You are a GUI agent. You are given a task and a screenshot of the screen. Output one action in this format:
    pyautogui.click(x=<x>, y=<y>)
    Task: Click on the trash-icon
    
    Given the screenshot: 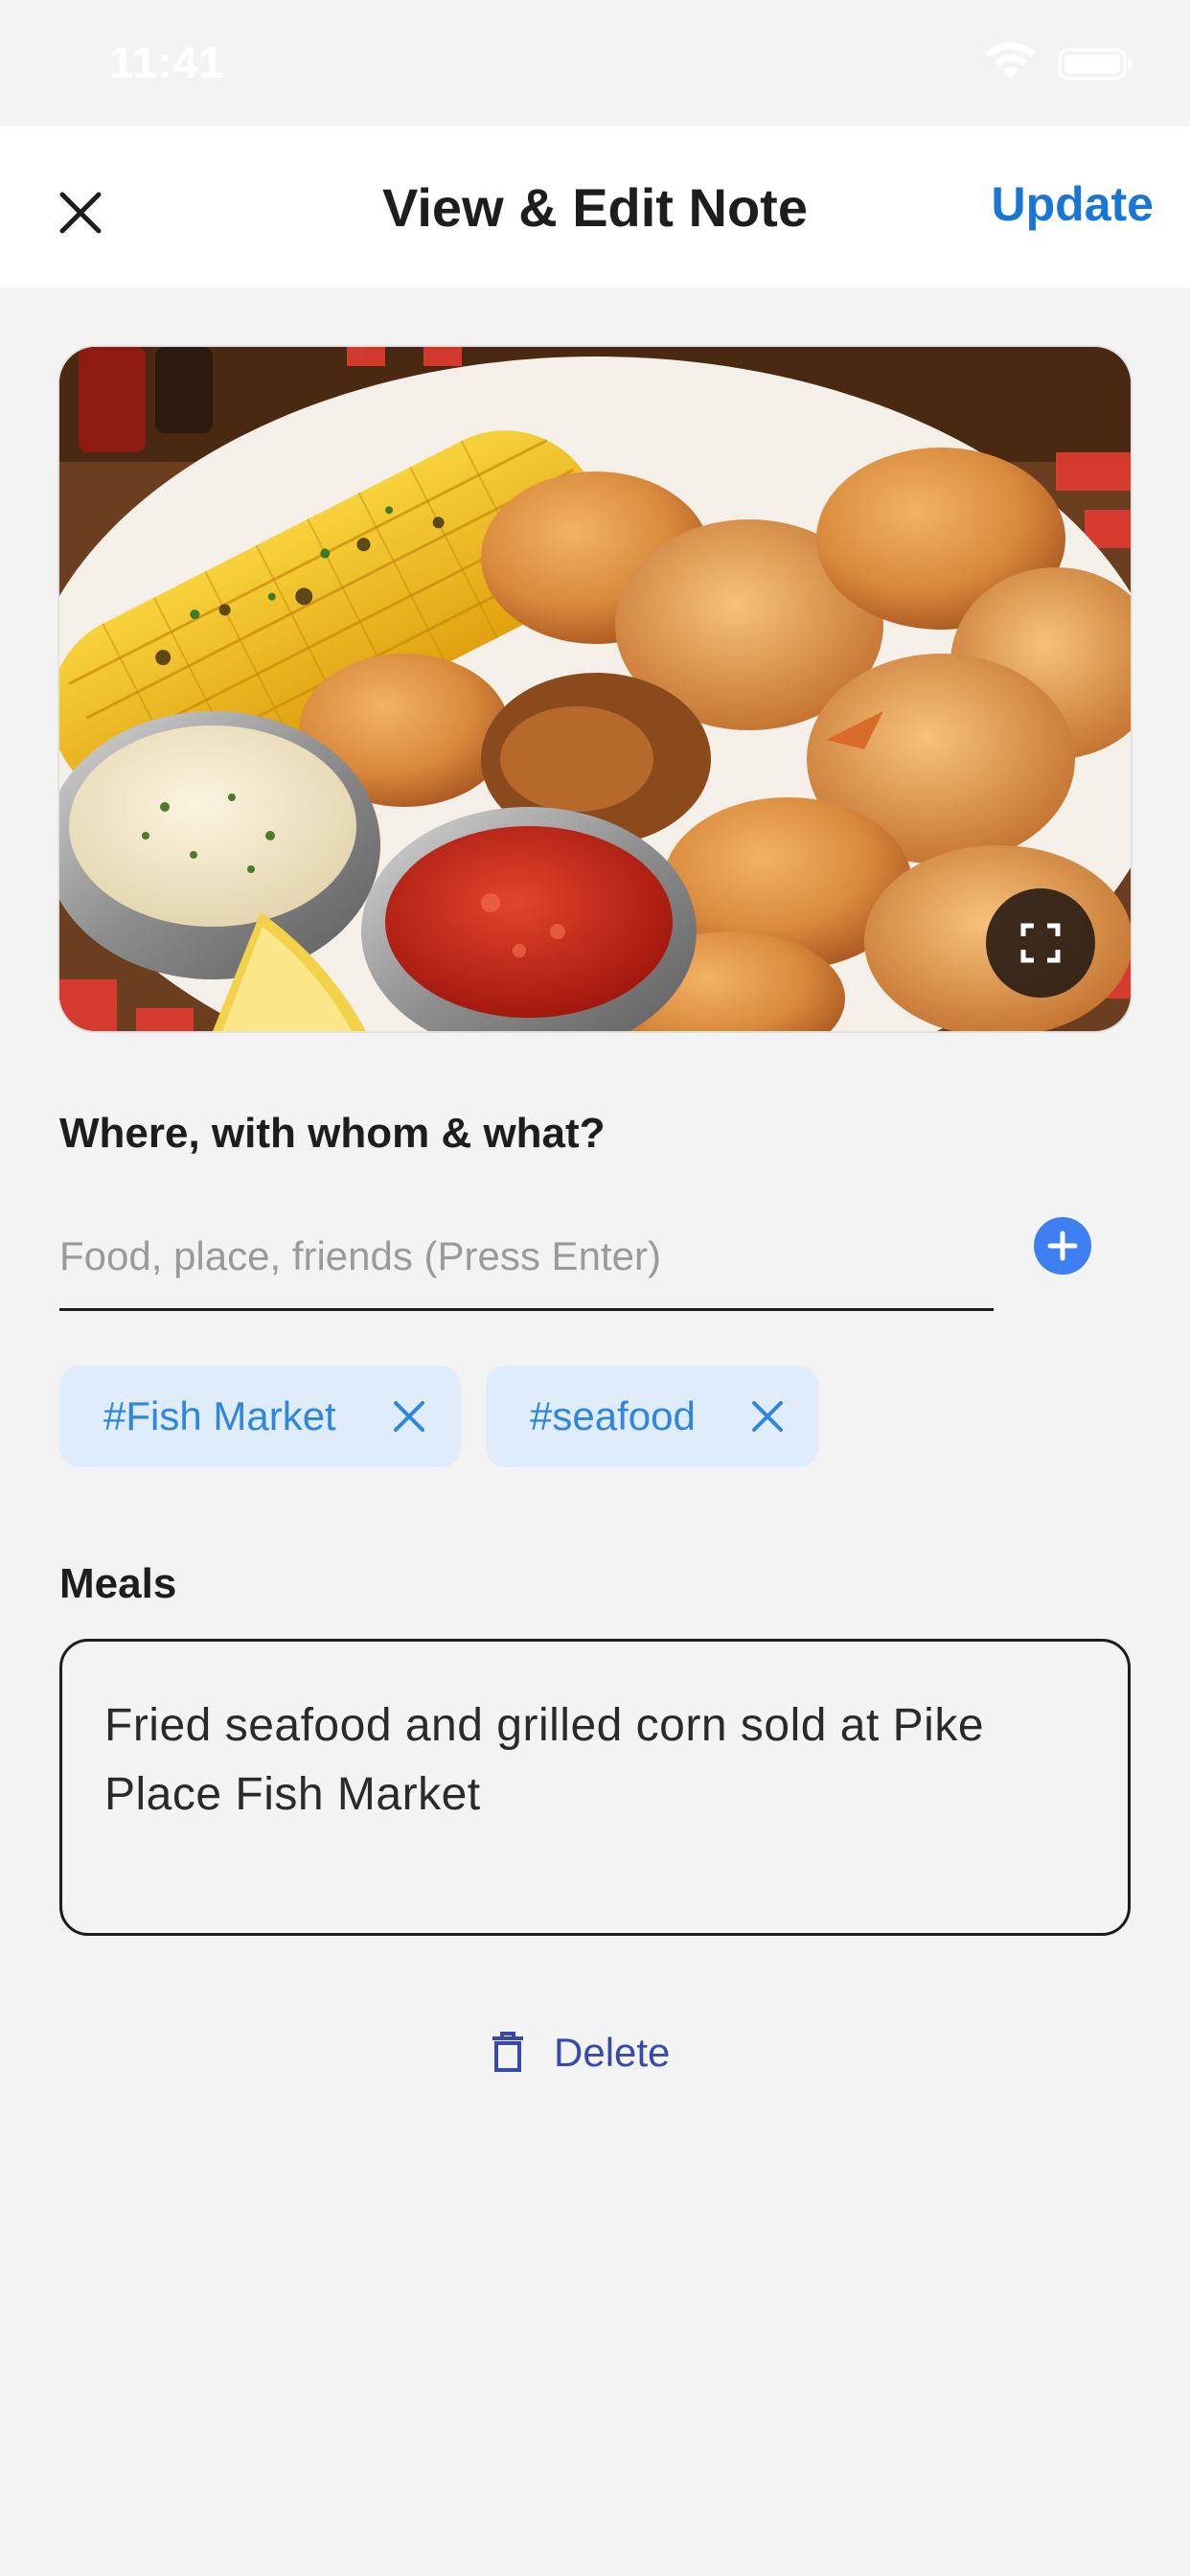 What is the action you would take?
    pyautogui.click(x=508, y=2052)
    